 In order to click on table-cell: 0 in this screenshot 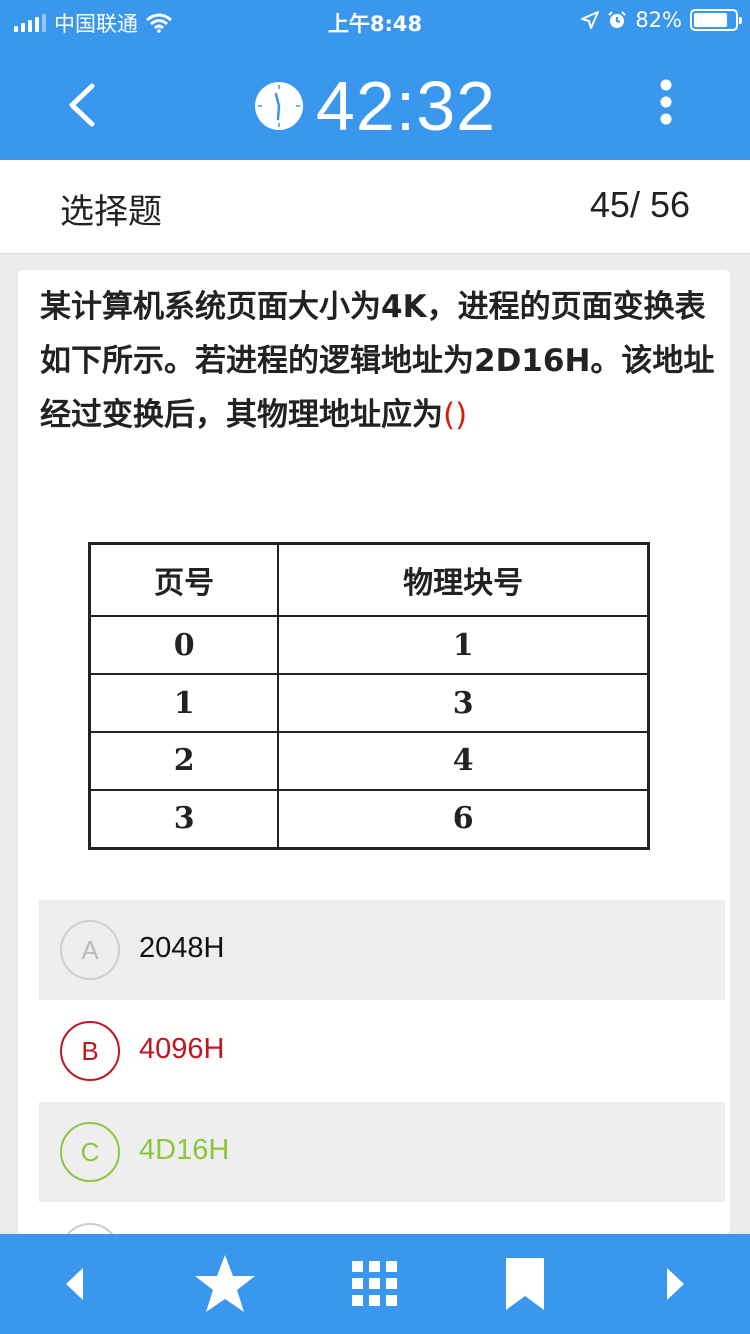, I will do `click(184, 645)`.